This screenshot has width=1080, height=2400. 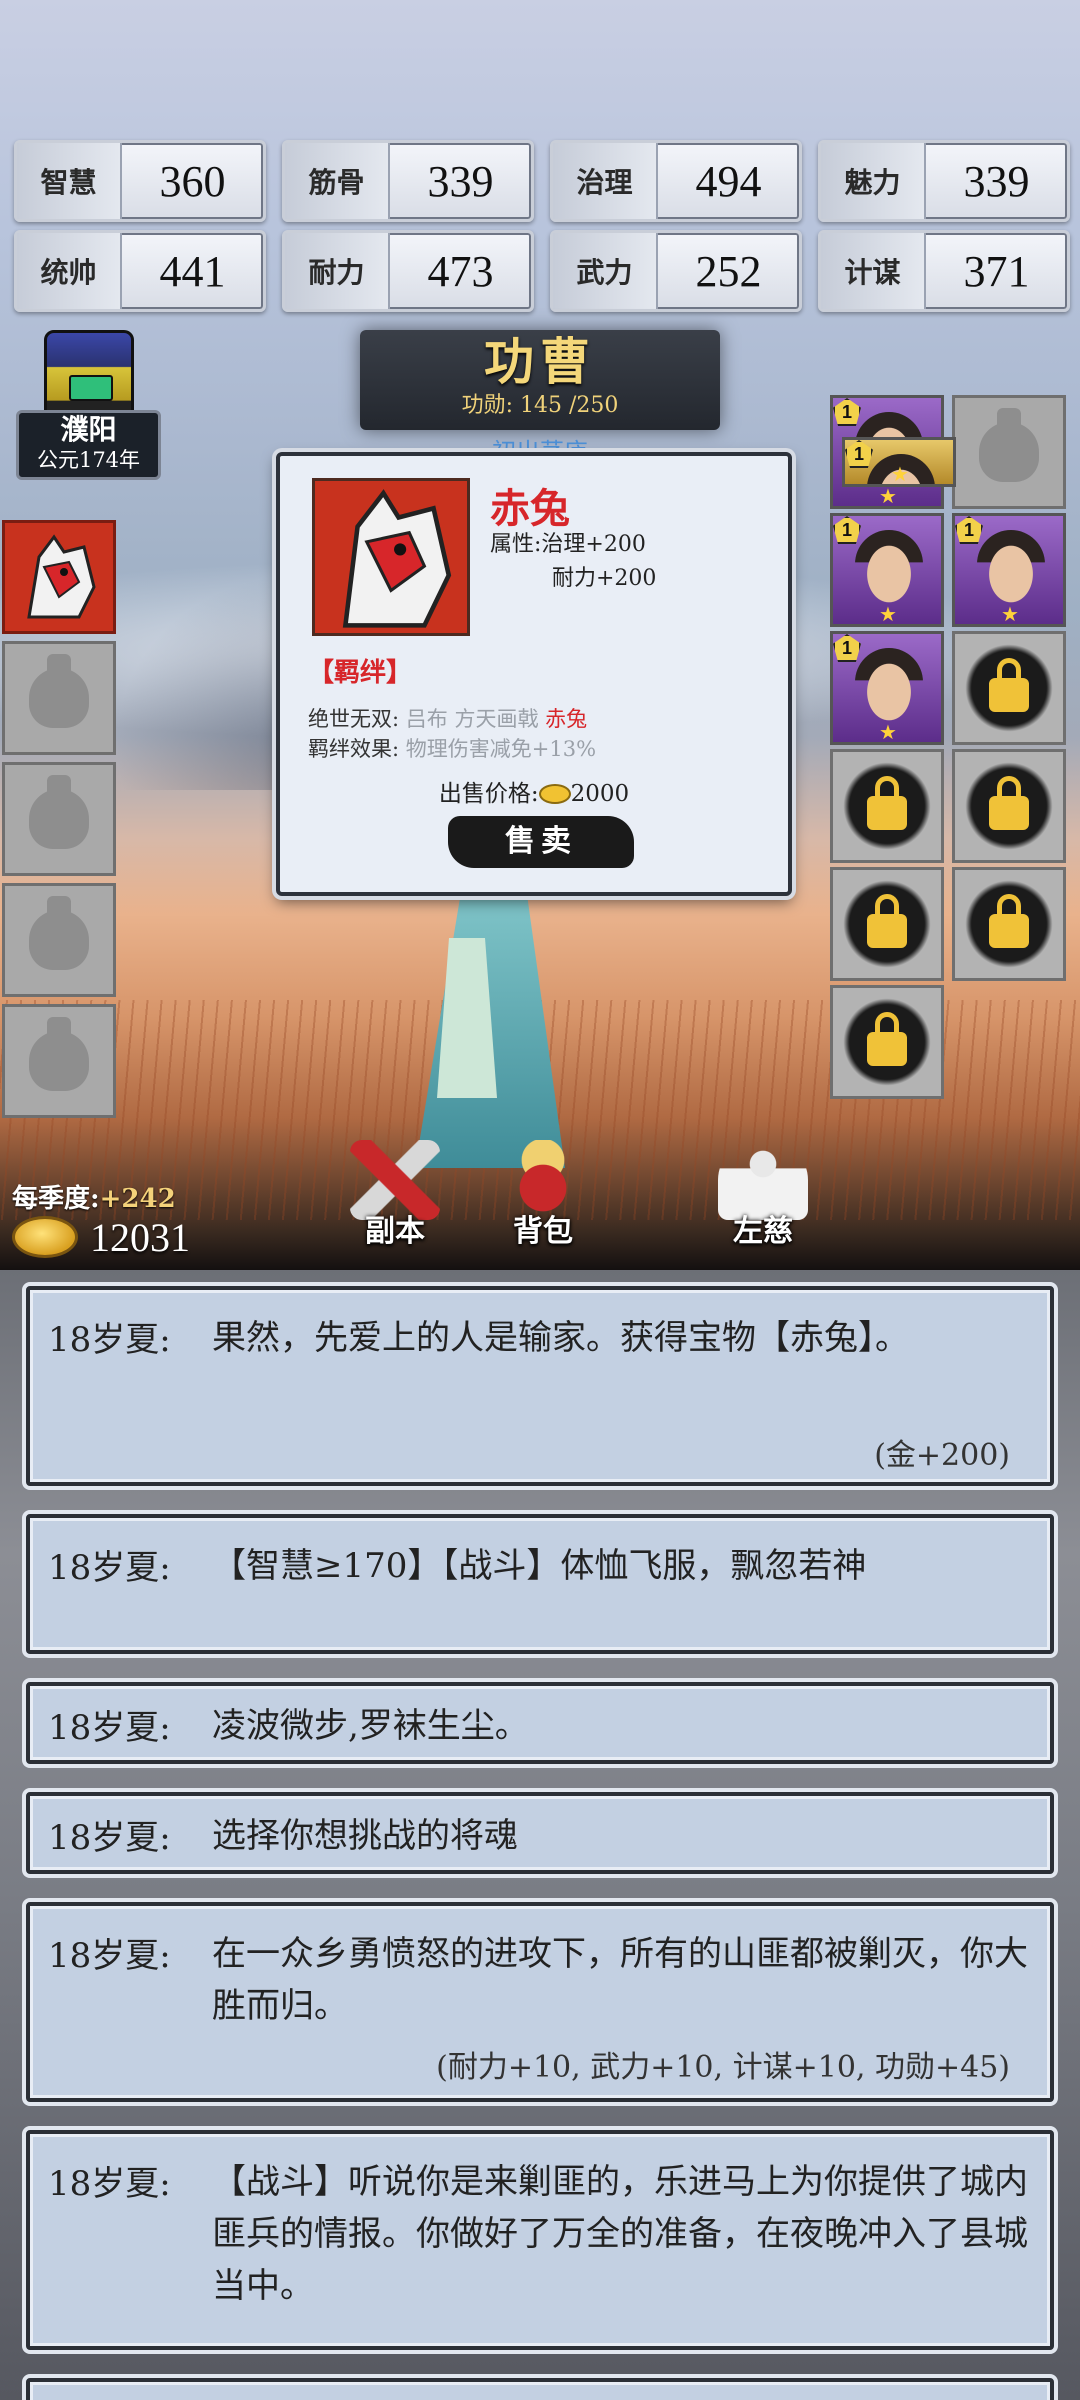 What do you see at coordinates (543, 1231) in the screenshot?
I see `bag-label: 背包` at bounding box center [543, 1231].